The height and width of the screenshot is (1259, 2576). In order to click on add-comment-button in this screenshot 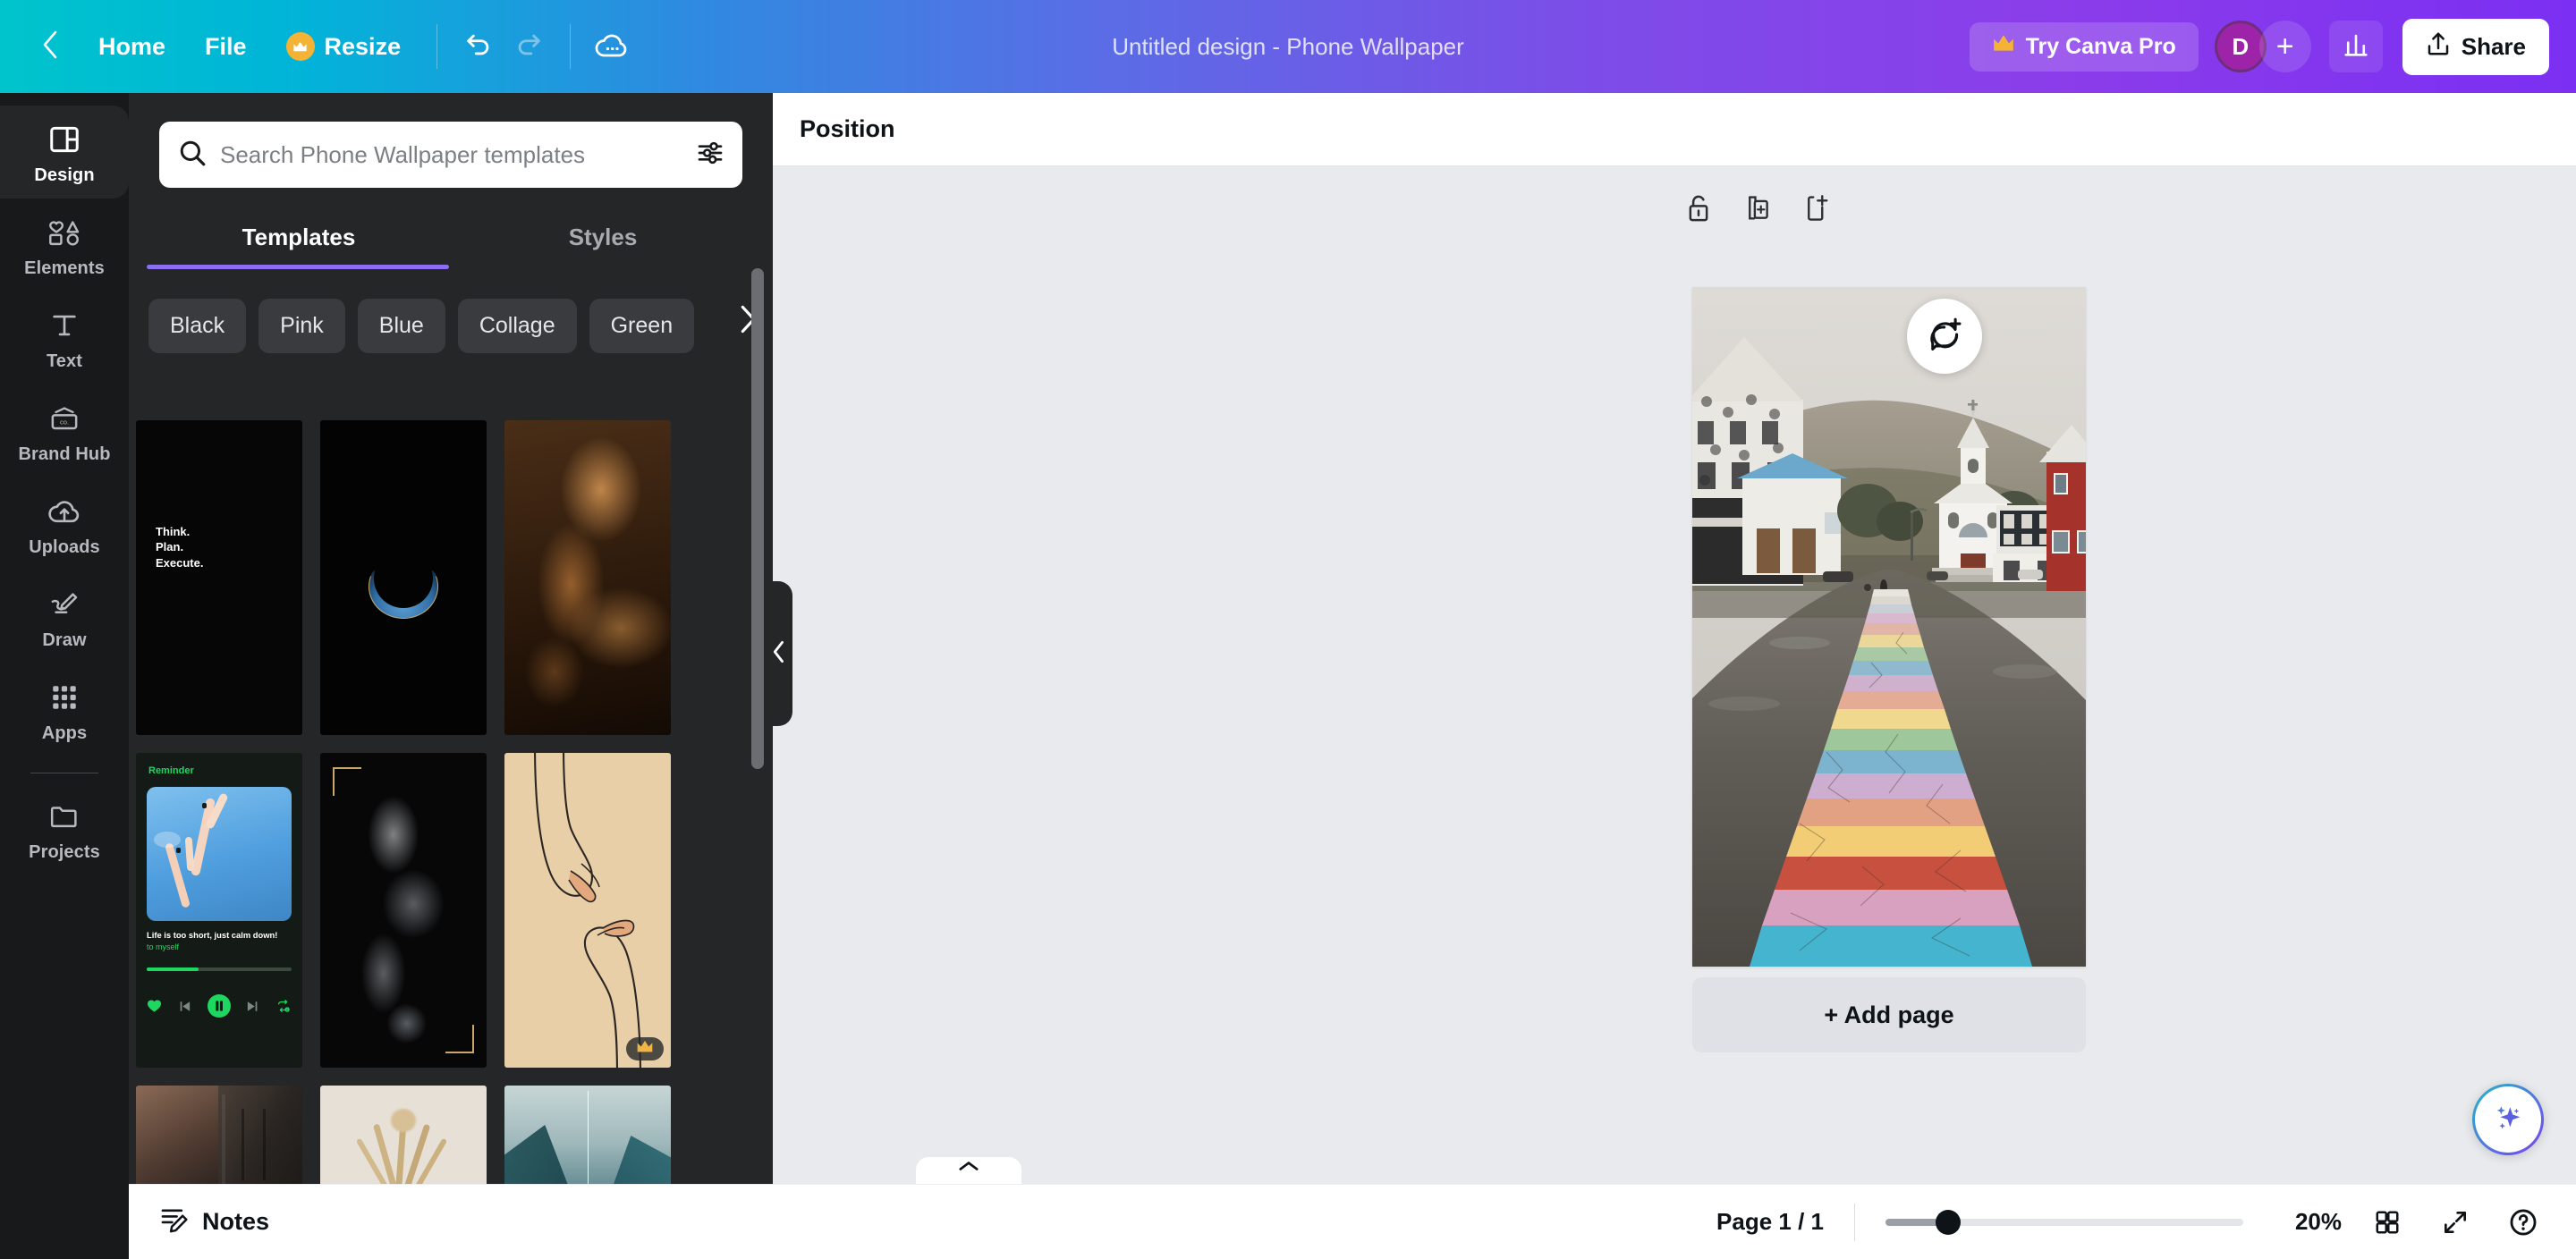, I will do `click(1944, 336)`.